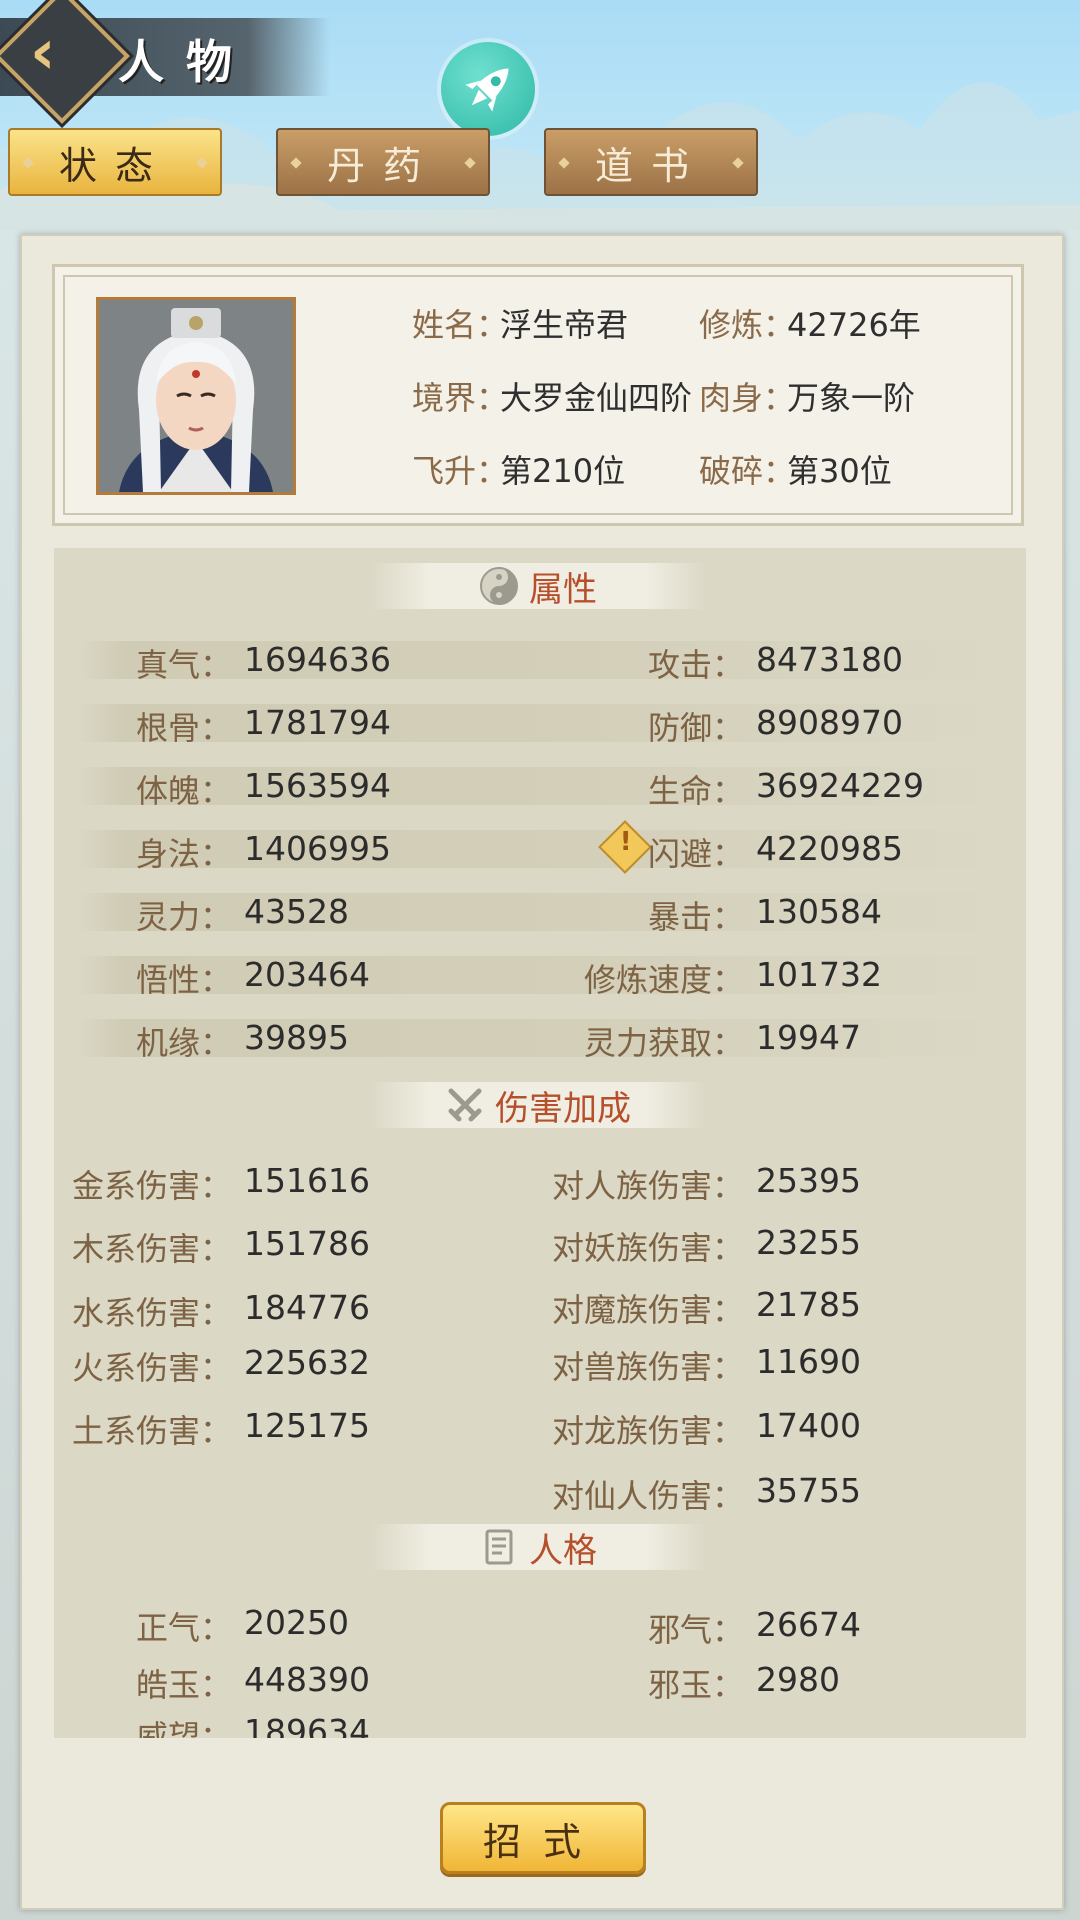 This screenshot has height=1920, width=1080. I want to click on page-title: 人物, so click(186, 62).